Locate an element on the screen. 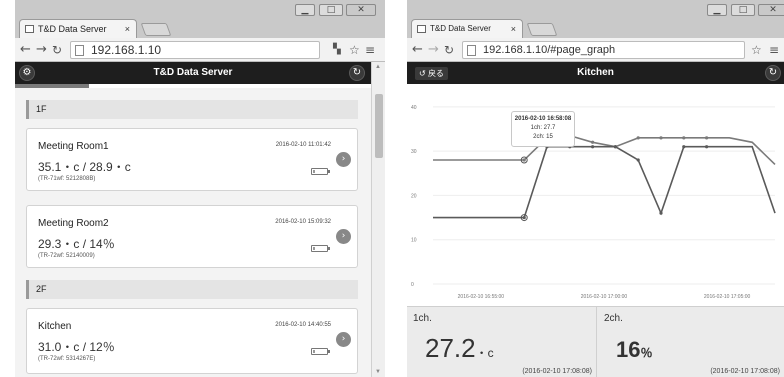  ch2-panel: 2ch. 16％ (2016-02-10 17:08:08) is located at coordinates (691, 342).